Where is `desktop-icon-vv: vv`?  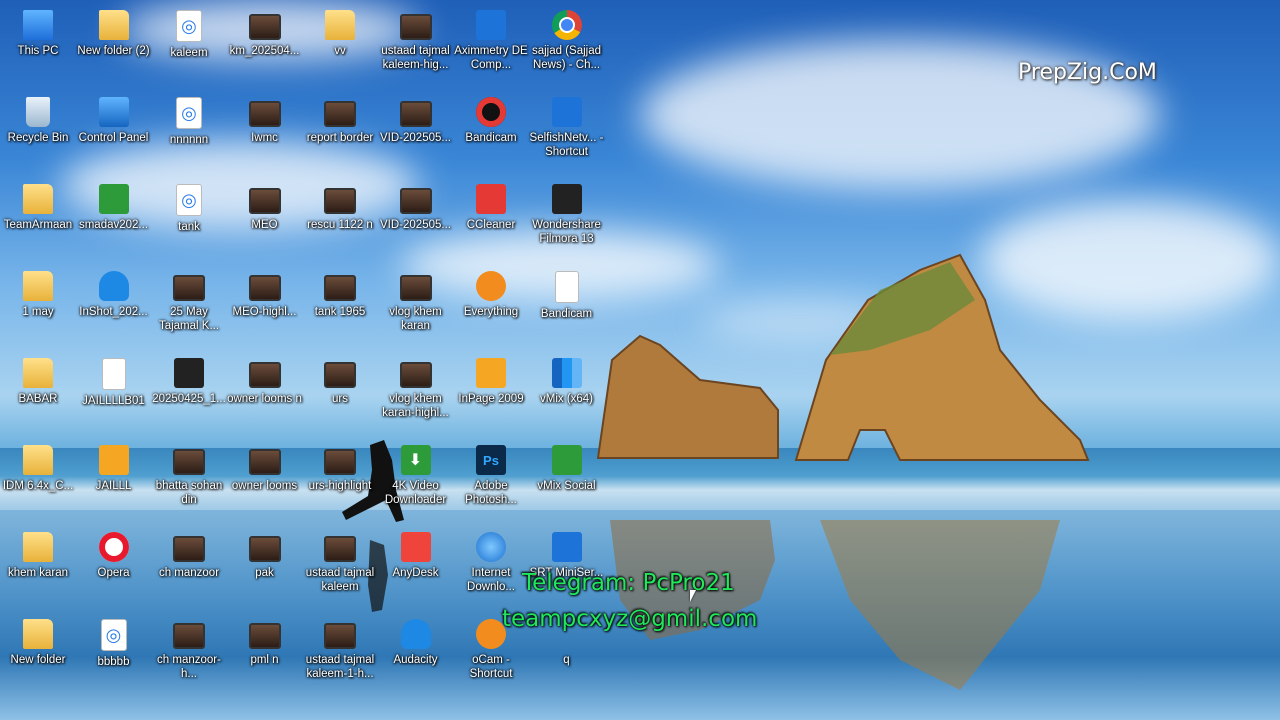 desktop-icon-vv: vv is located at coordinates (340, 31).